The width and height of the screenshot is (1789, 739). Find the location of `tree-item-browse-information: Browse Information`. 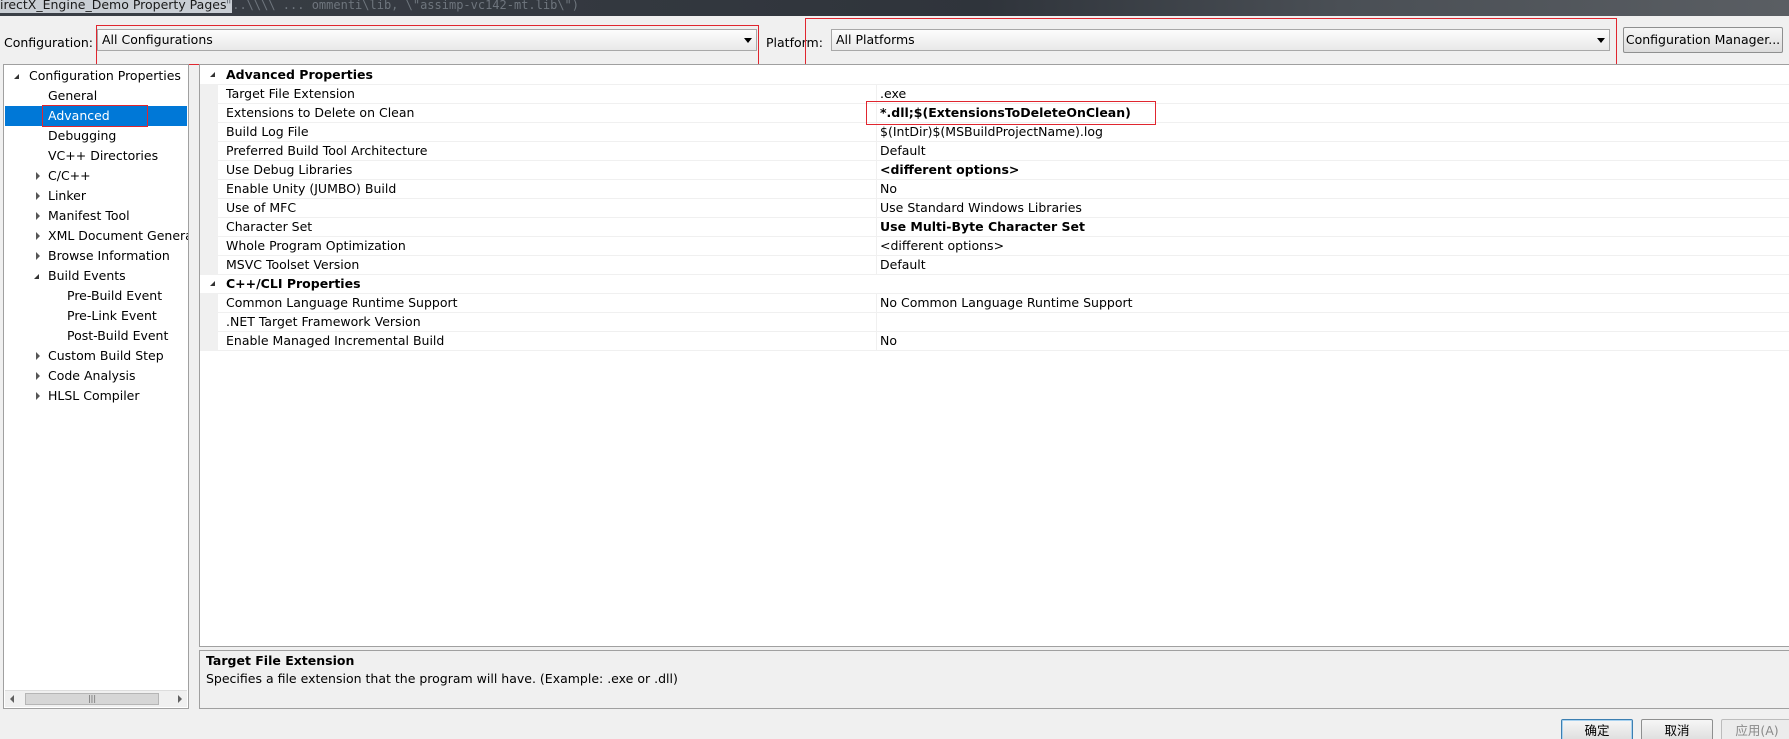

tree-item-browse-information: Browse Information is located at coordinates (96, 256).